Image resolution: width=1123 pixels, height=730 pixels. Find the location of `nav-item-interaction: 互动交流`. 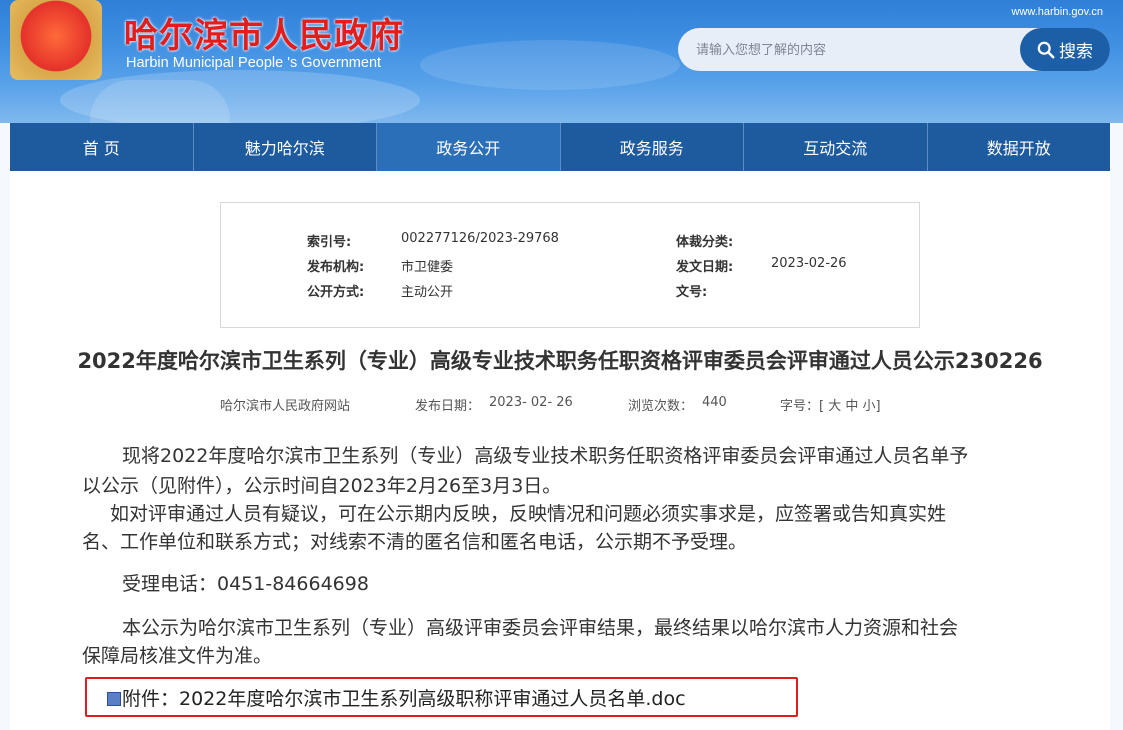

nav-item-interaction: 互动交流 is located at coordinates (836, 147).